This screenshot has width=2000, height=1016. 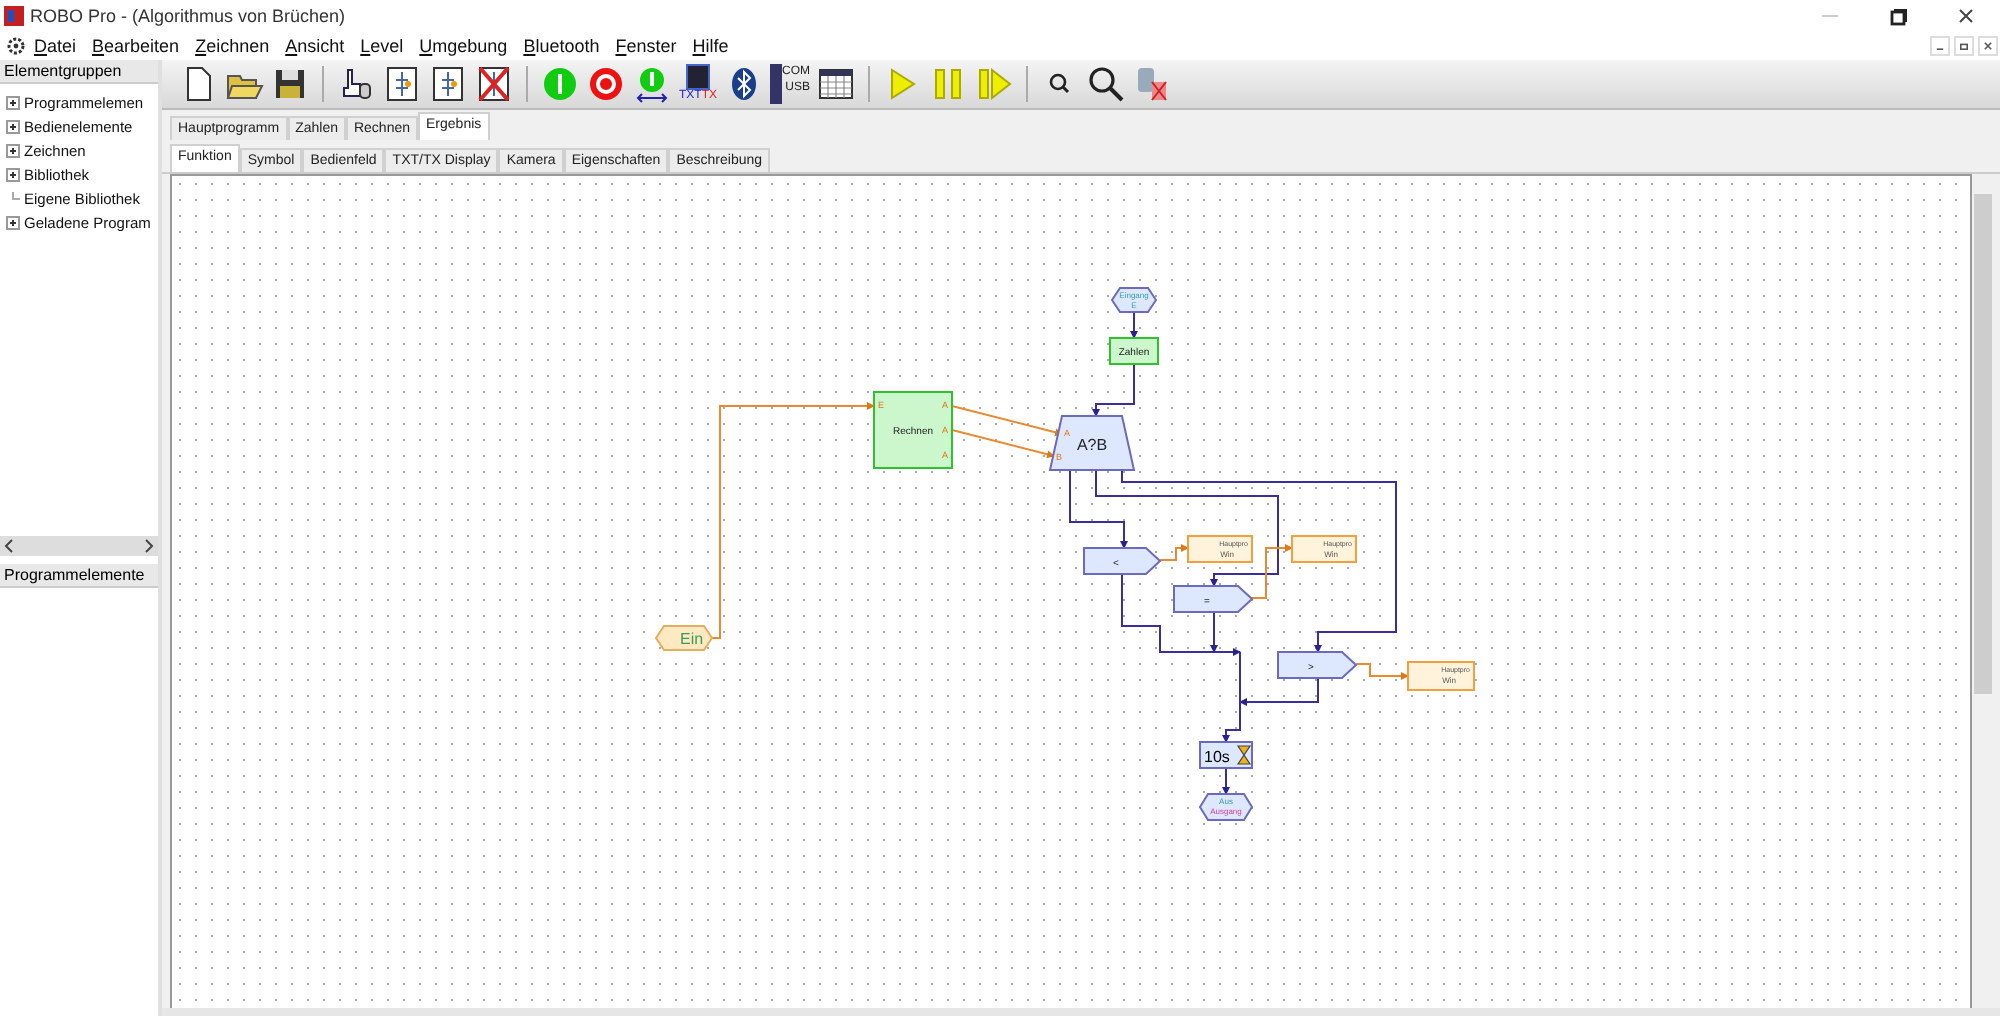 I want to click on wait-block: 10s, so click(x=1226, y=755).